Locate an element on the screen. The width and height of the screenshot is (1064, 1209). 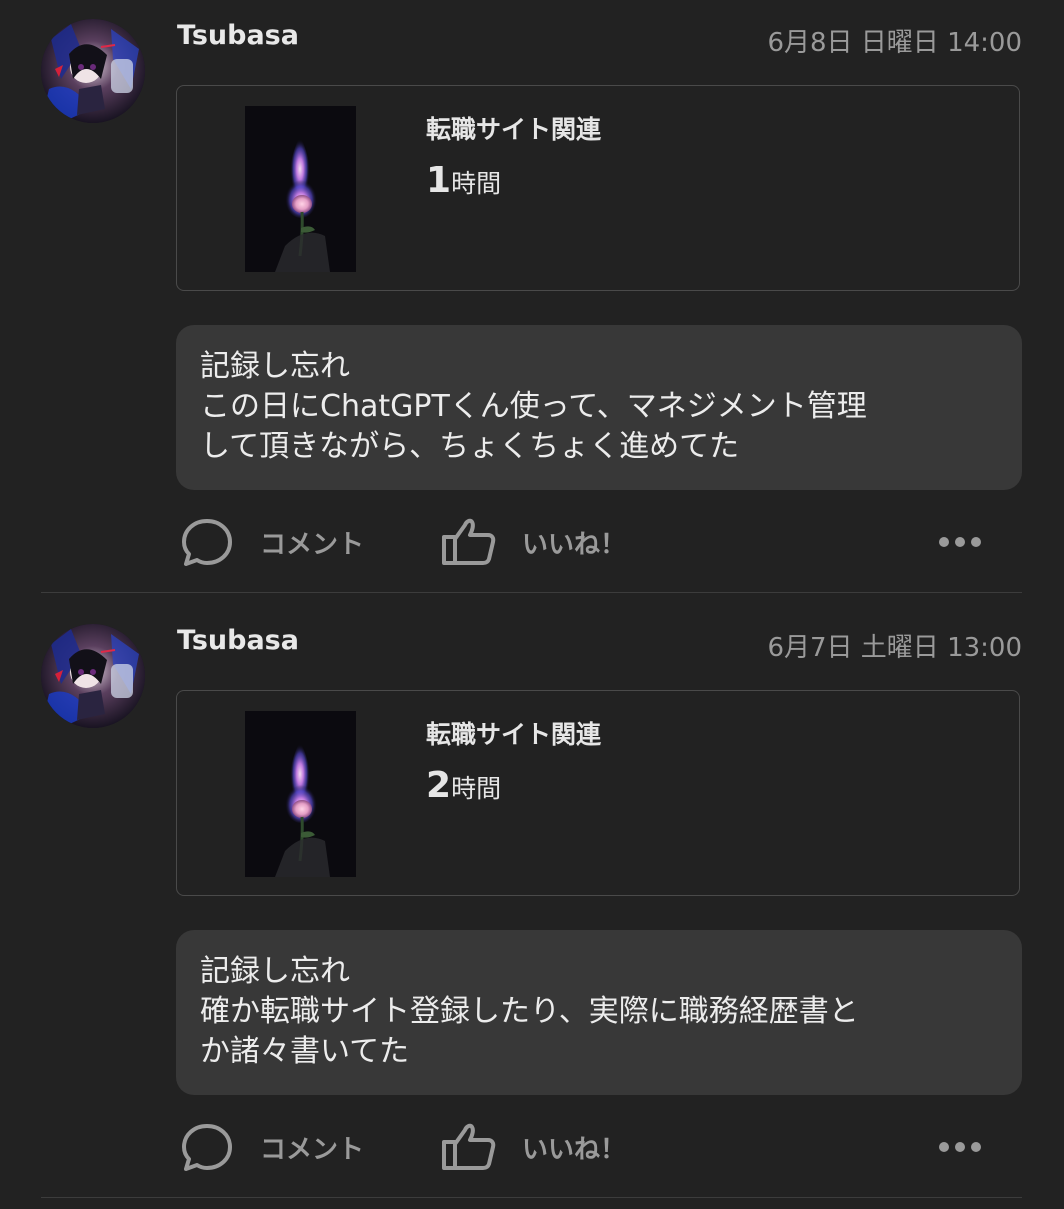
duration-value: 1 is located at coordinates (439, 180).